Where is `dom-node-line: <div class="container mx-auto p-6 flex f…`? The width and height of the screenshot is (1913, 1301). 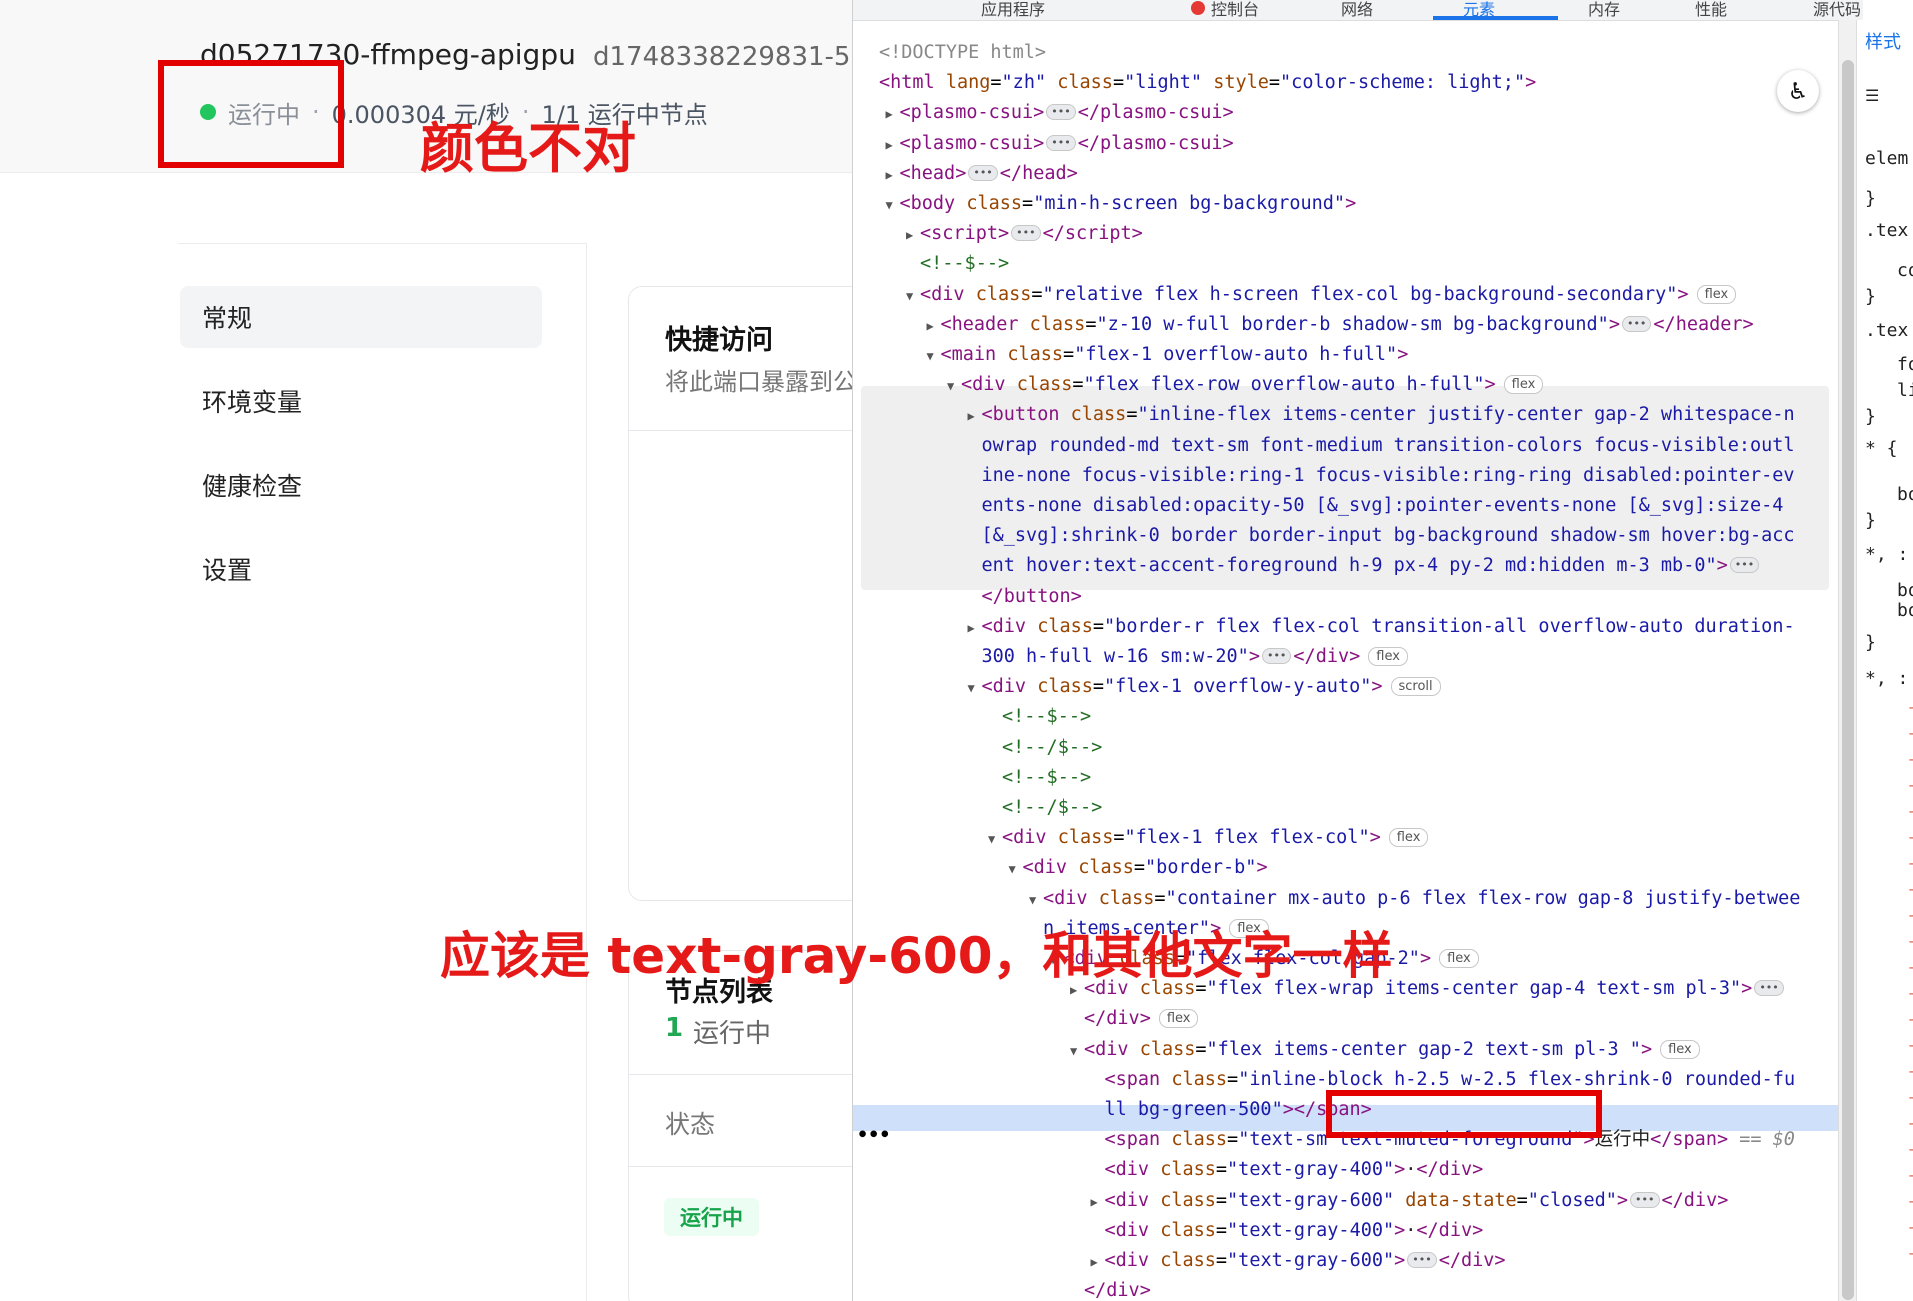
dom-node-line: <div class="container mx-auto p-6 flex f… is located at coordinates (1421, 899).